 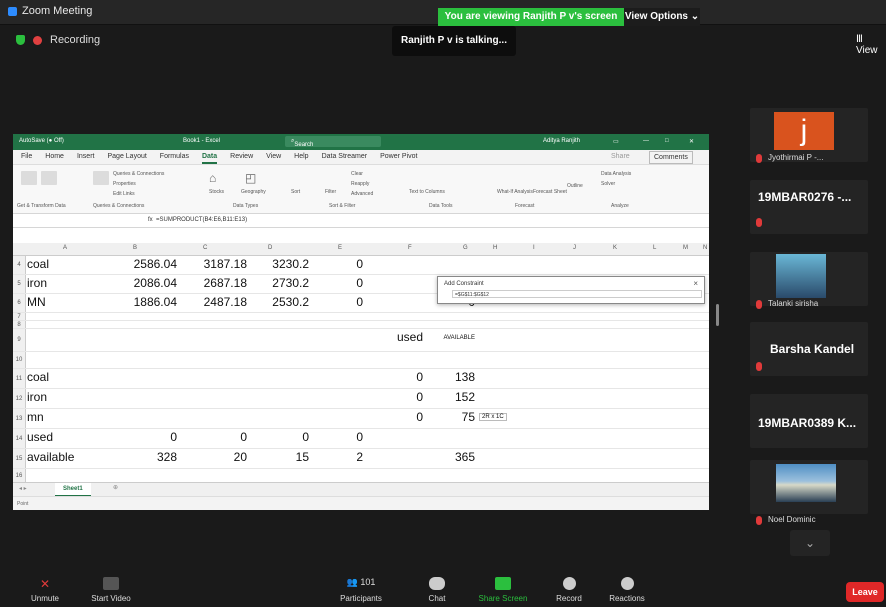 What do you see at coordinates (73, 490) in the screenshot?
I see `sheet-tab: Sheet1` at bounding box center [73, 490].